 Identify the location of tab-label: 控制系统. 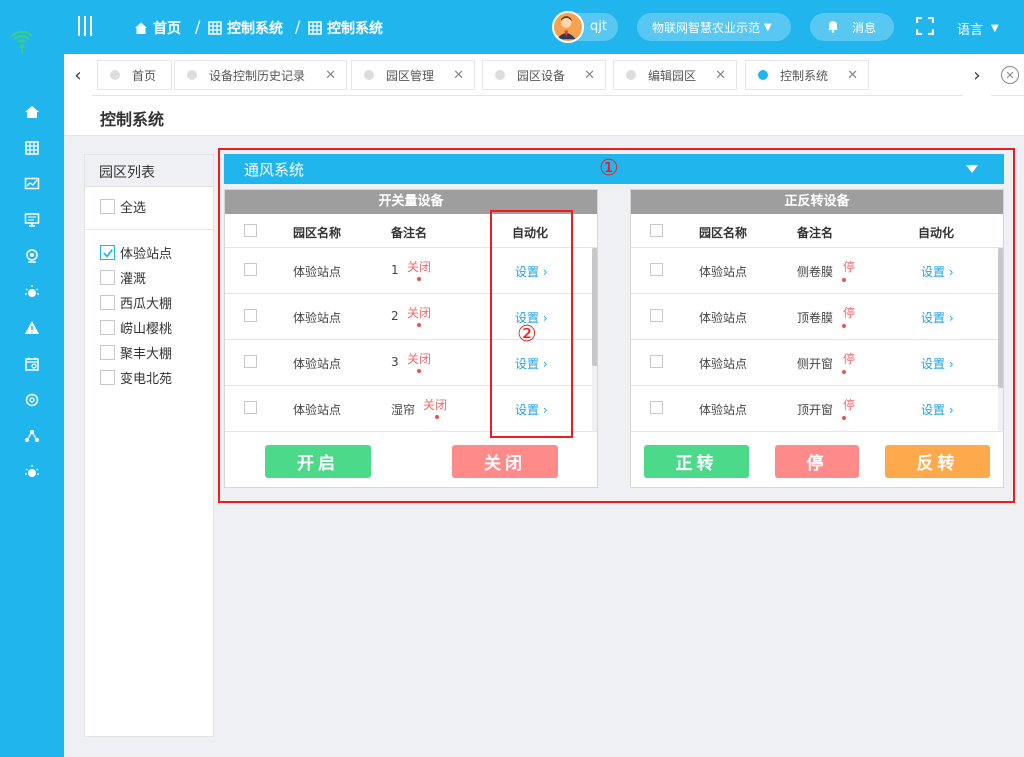
(804, 75).